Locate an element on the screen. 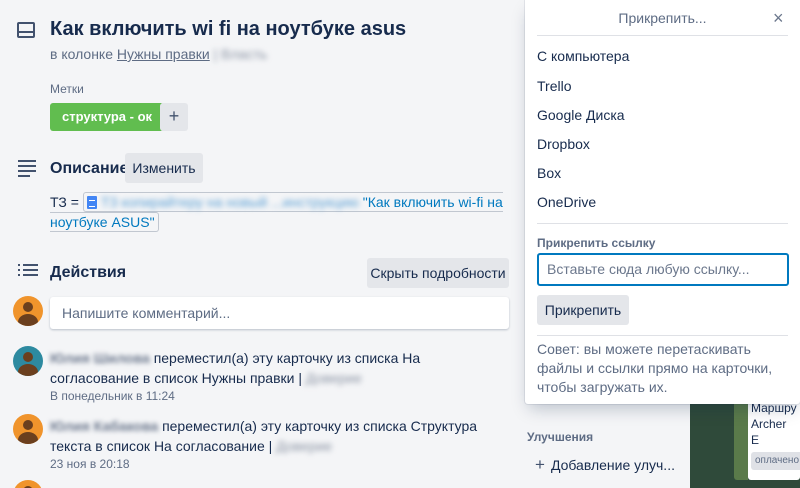 This screenshot has height=488, width=800. column-extra: | Власть is located at coordinates (240, 54).